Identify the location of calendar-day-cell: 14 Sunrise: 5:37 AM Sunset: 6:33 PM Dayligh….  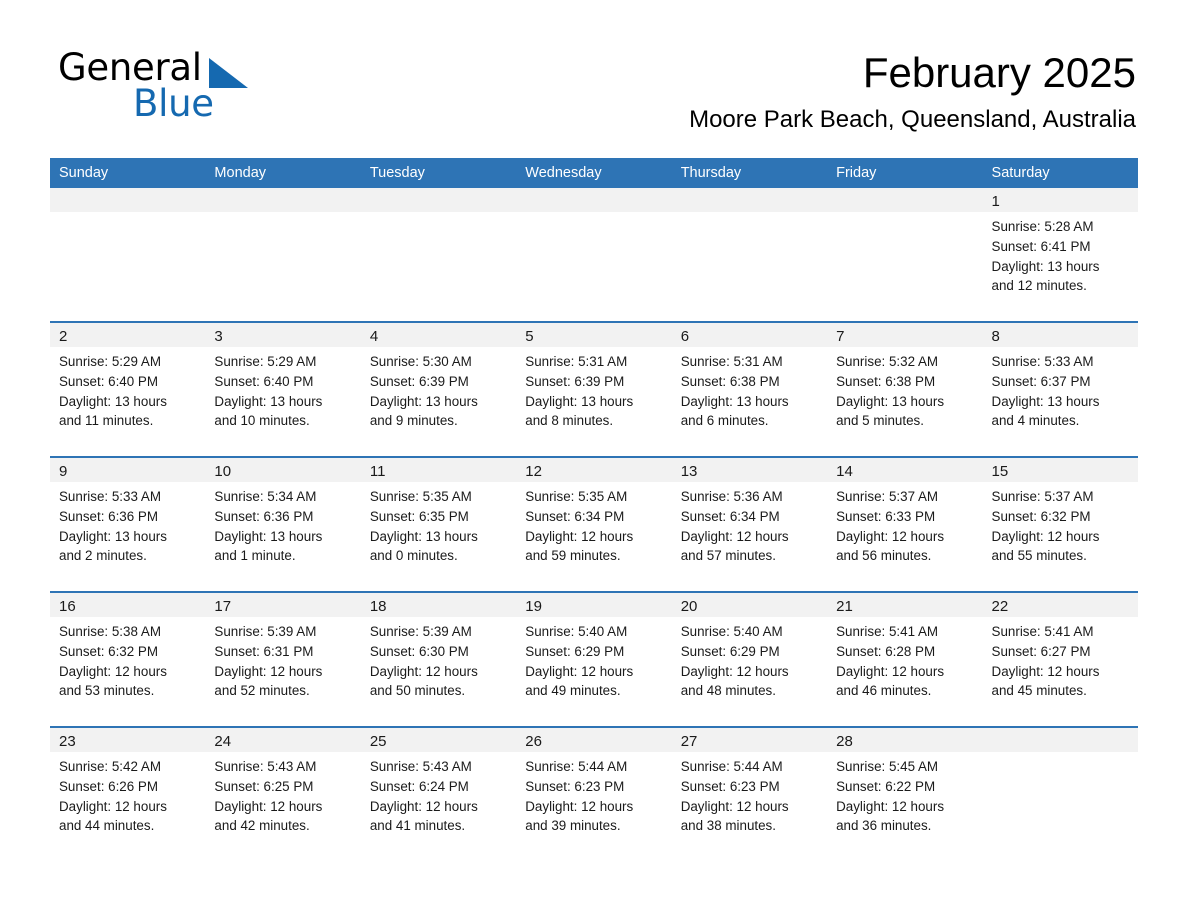
(905, 524).